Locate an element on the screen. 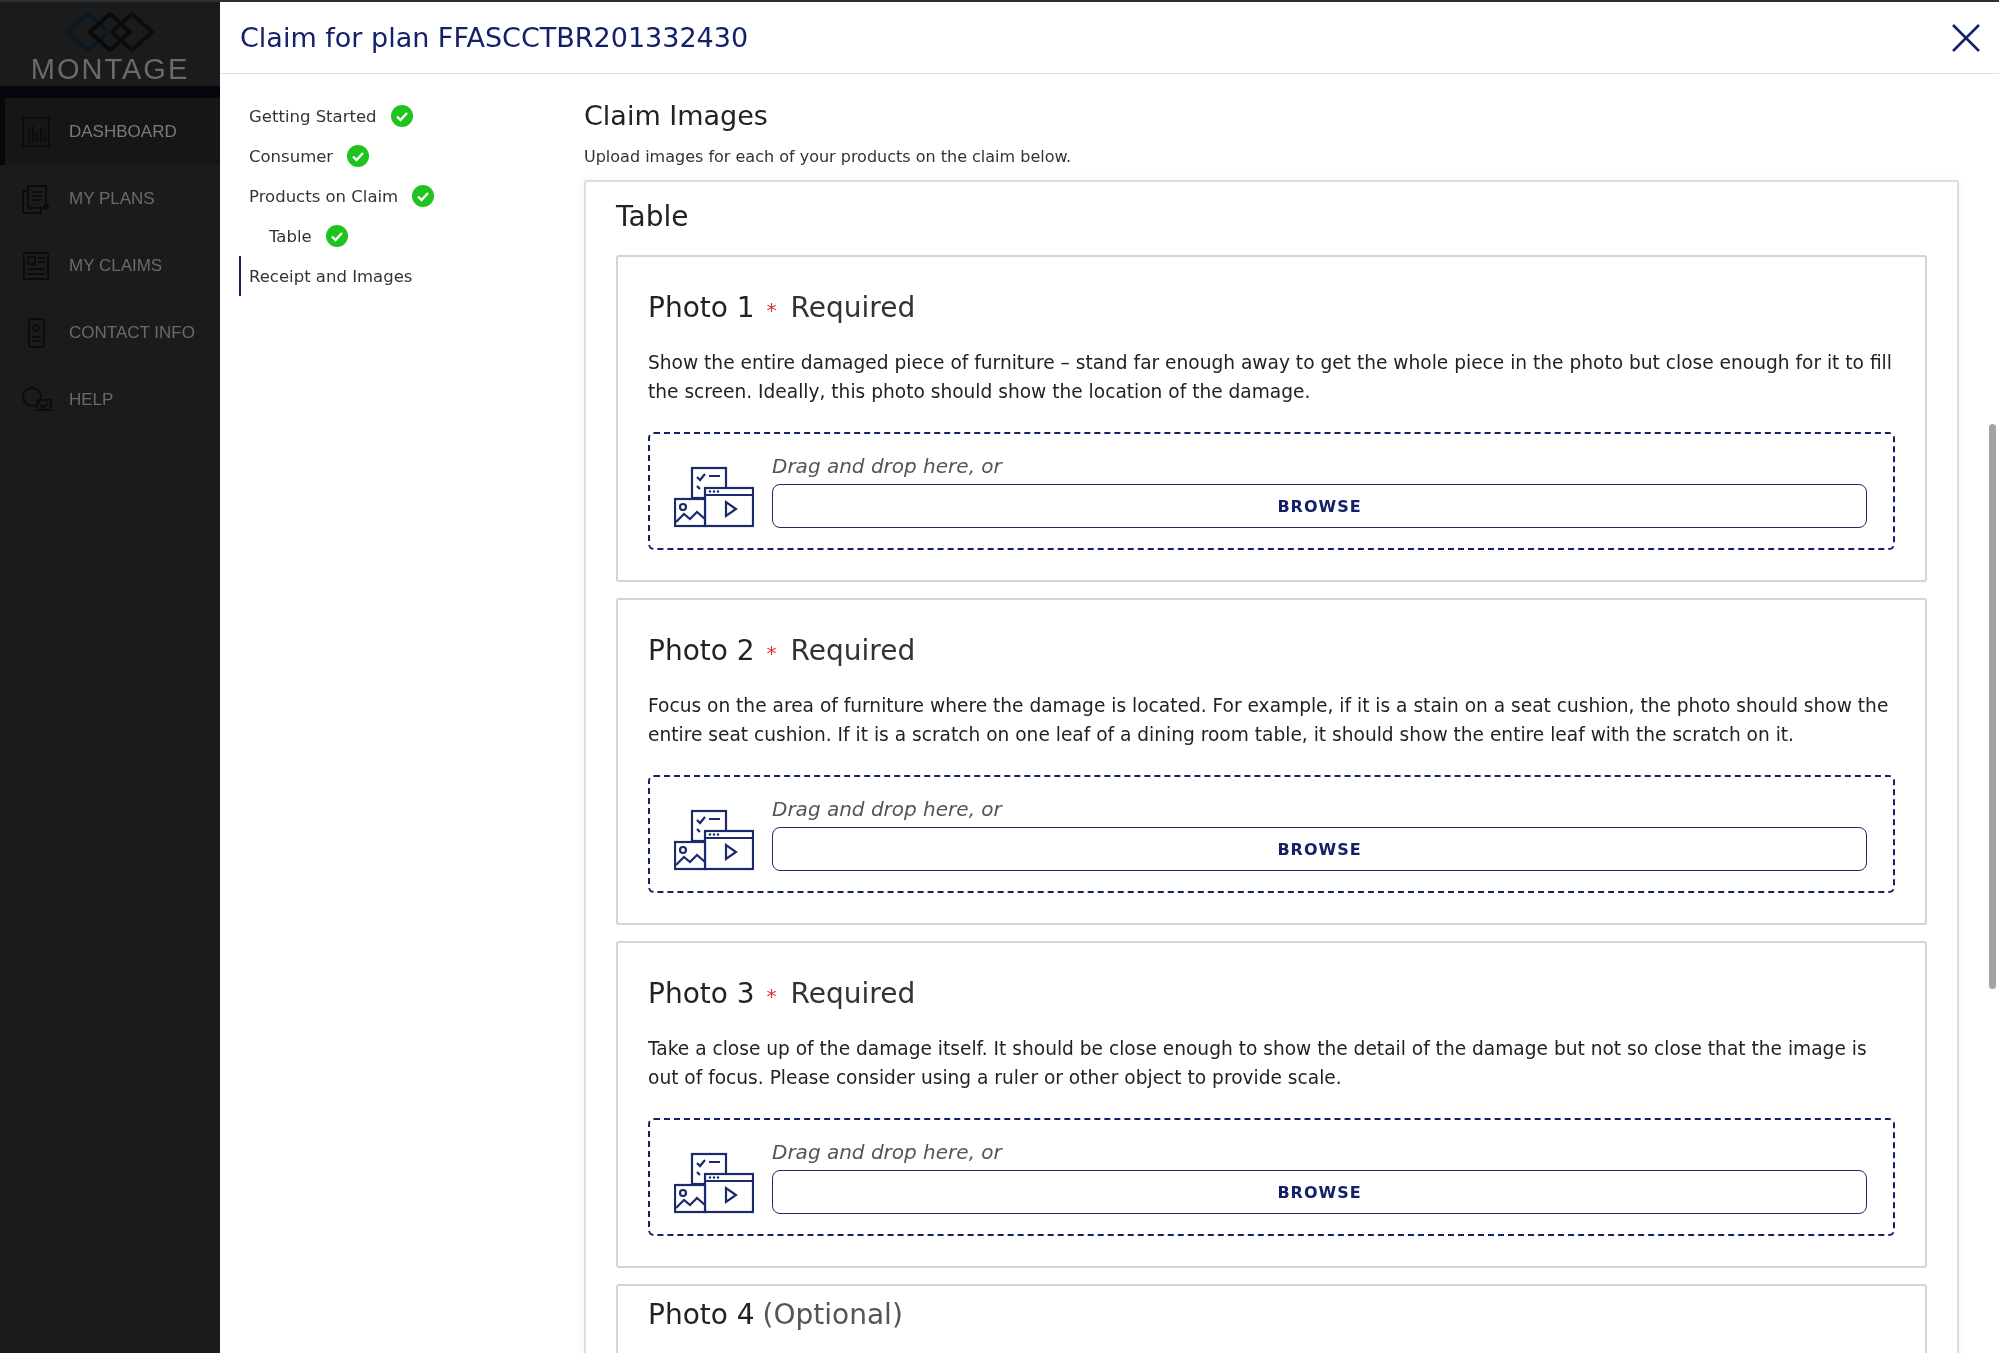  photo-description: Show the entire damaged piece of furniture – stand far enough away to get the whole piece in the photo but close enough for it to fill the screen. Ideally, this photo should show the location of the damage. is located at coordinates (1270, 377).